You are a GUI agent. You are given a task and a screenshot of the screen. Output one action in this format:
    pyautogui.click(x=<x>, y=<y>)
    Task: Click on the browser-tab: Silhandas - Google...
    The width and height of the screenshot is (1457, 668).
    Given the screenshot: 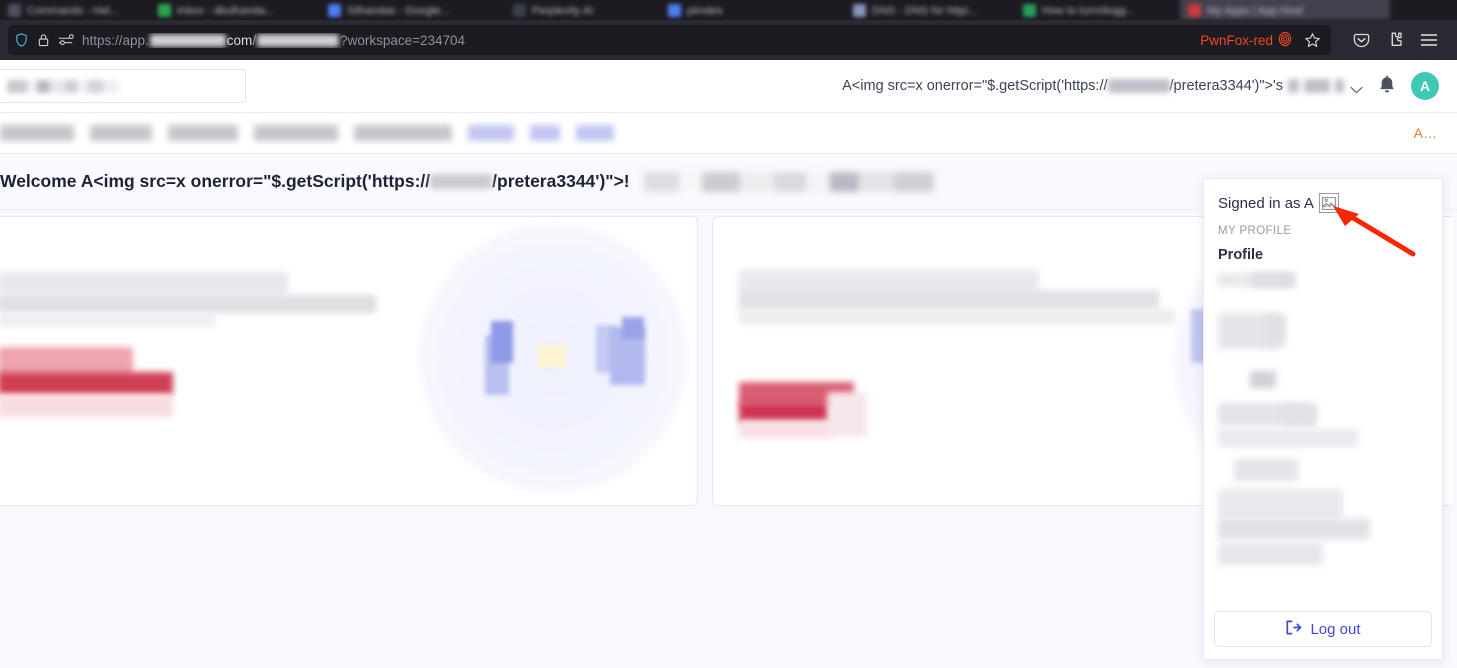 What is the action you would take?
    pyautogui.click(x=410, y=10)
    